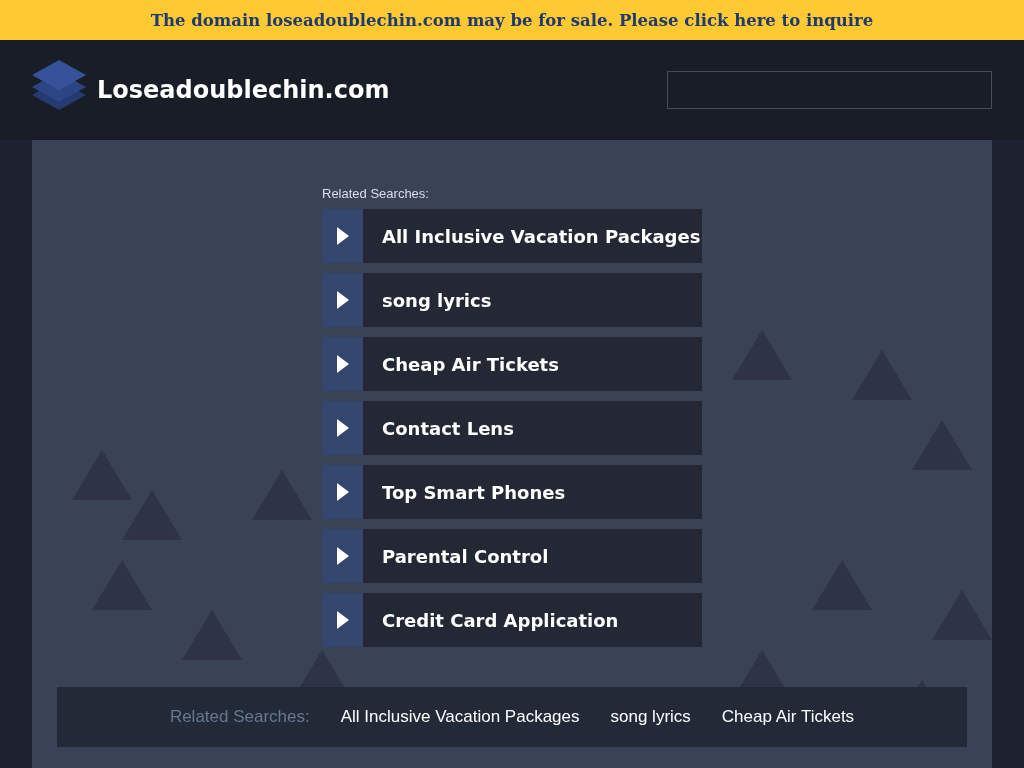 The width and height of the screenshot is (1024, 768). Describe the element at coordinates (512, 492) in the screenshot. I see `related-search-link: Top Smart Phones` at that location.